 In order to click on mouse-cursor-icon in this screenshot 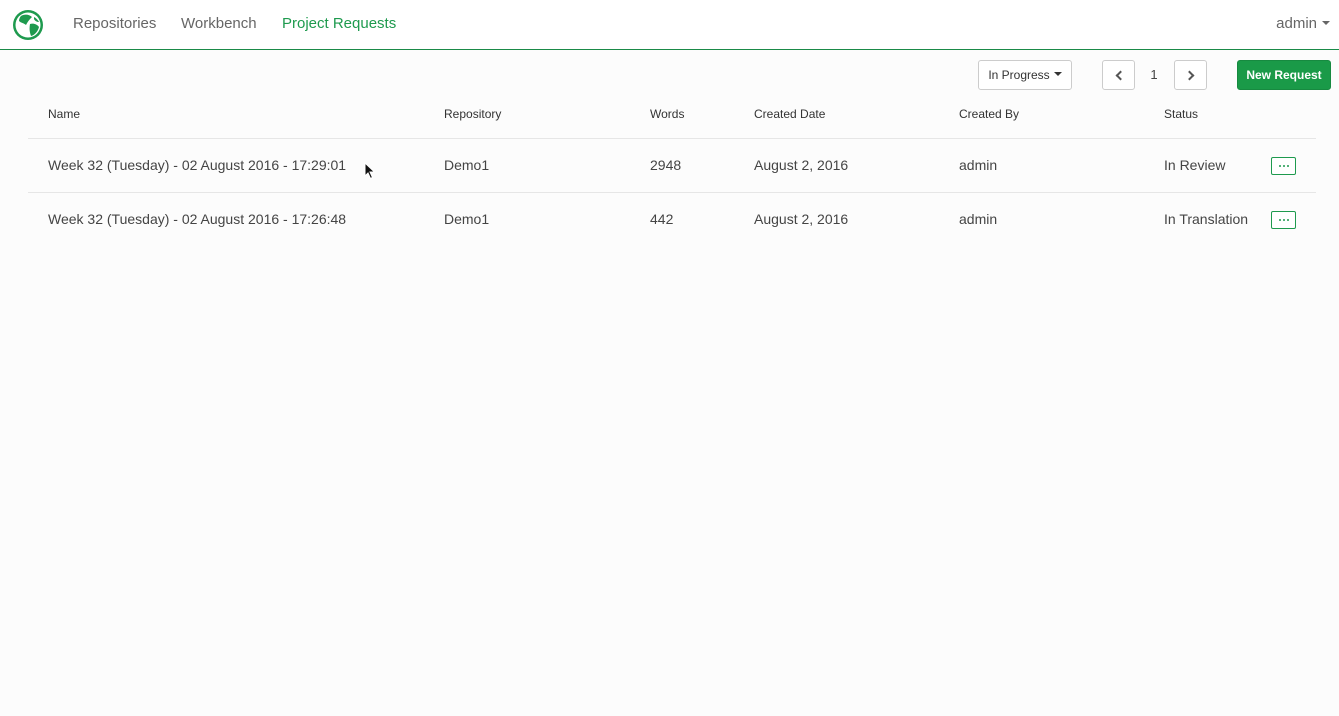, I will do `click(370, 171)`.